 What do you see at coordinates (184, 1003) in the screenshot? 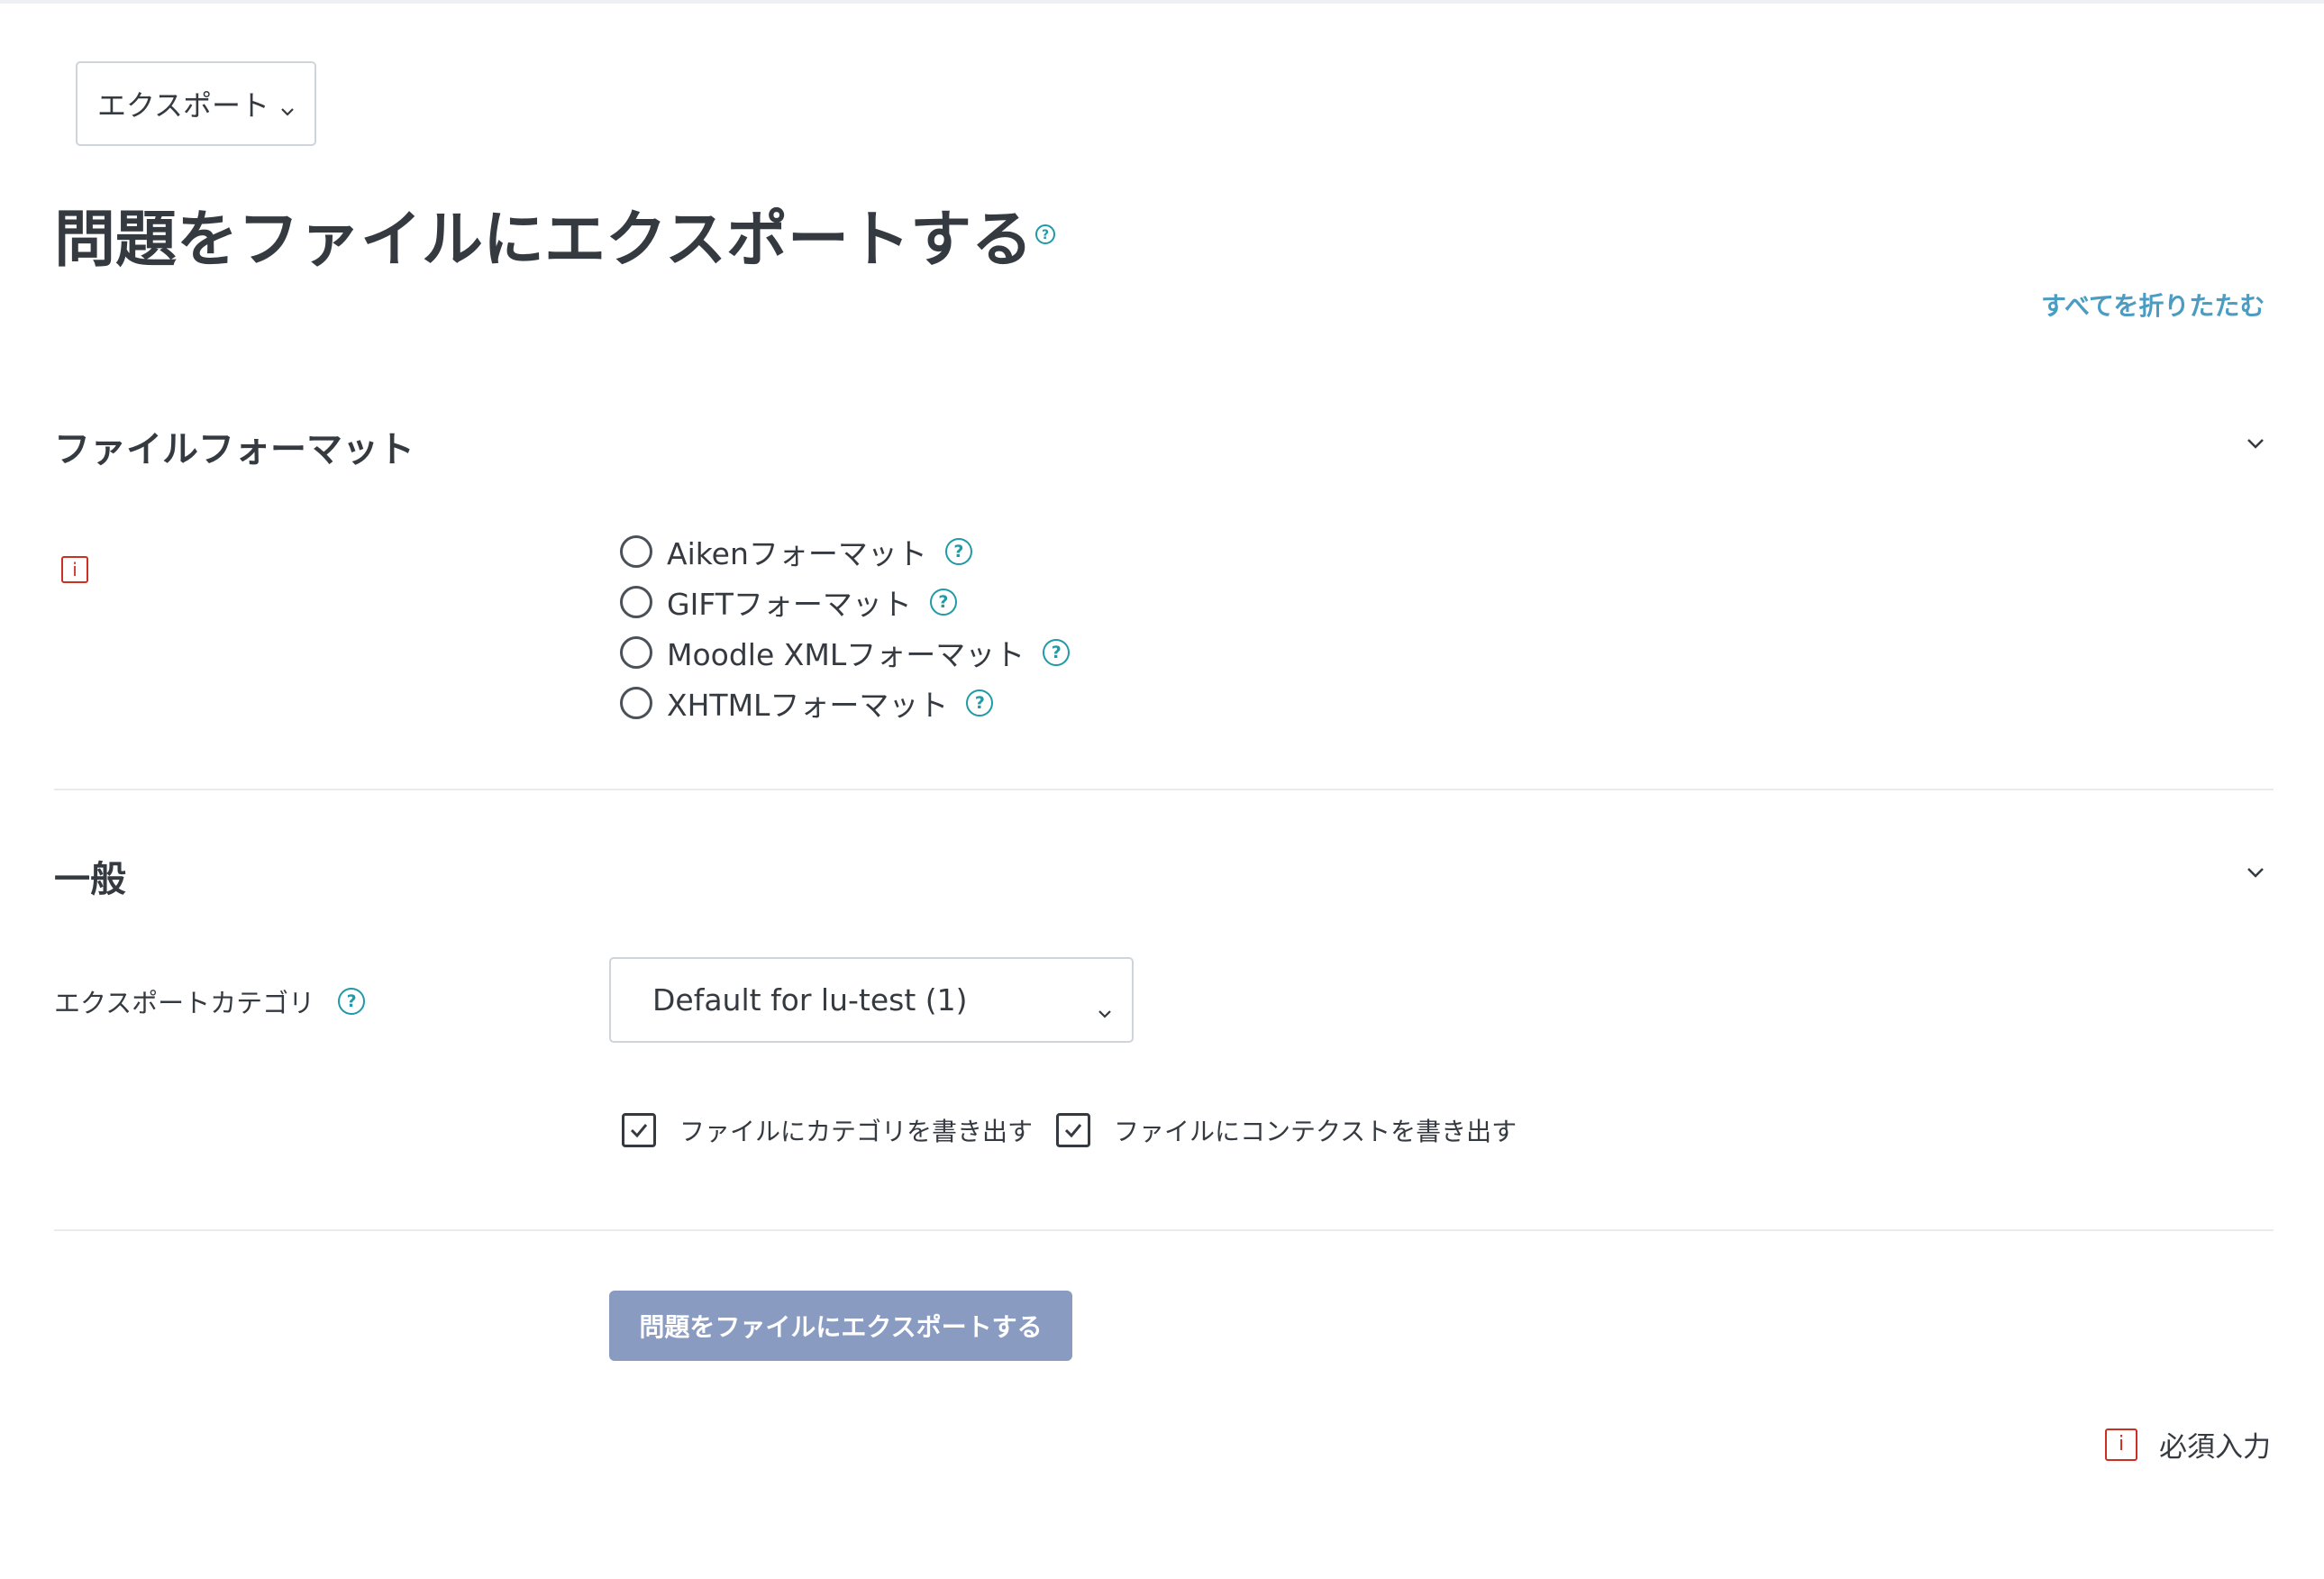
I see `export-category-label-text: エクスポートカテゴリ` at bounding box center [184, 1003].